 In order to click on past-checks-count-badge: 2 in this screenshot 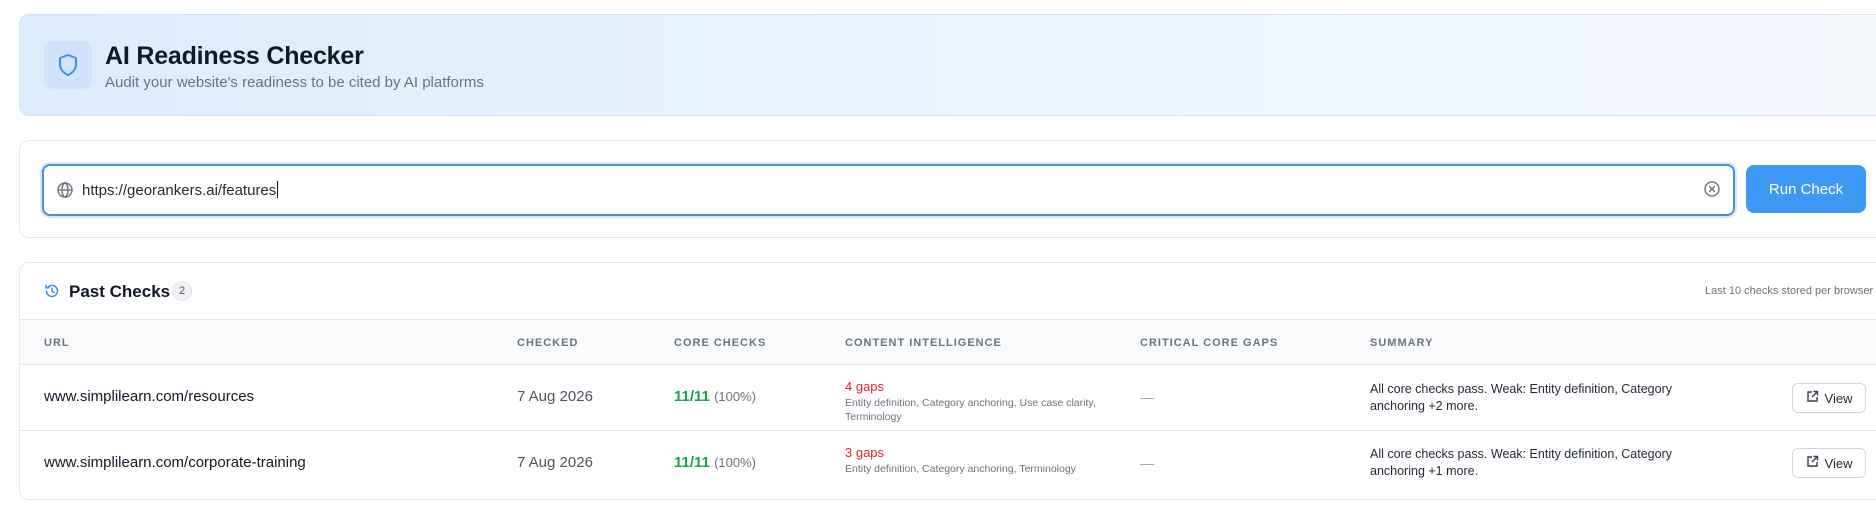, I will do `click(182, 291)`.